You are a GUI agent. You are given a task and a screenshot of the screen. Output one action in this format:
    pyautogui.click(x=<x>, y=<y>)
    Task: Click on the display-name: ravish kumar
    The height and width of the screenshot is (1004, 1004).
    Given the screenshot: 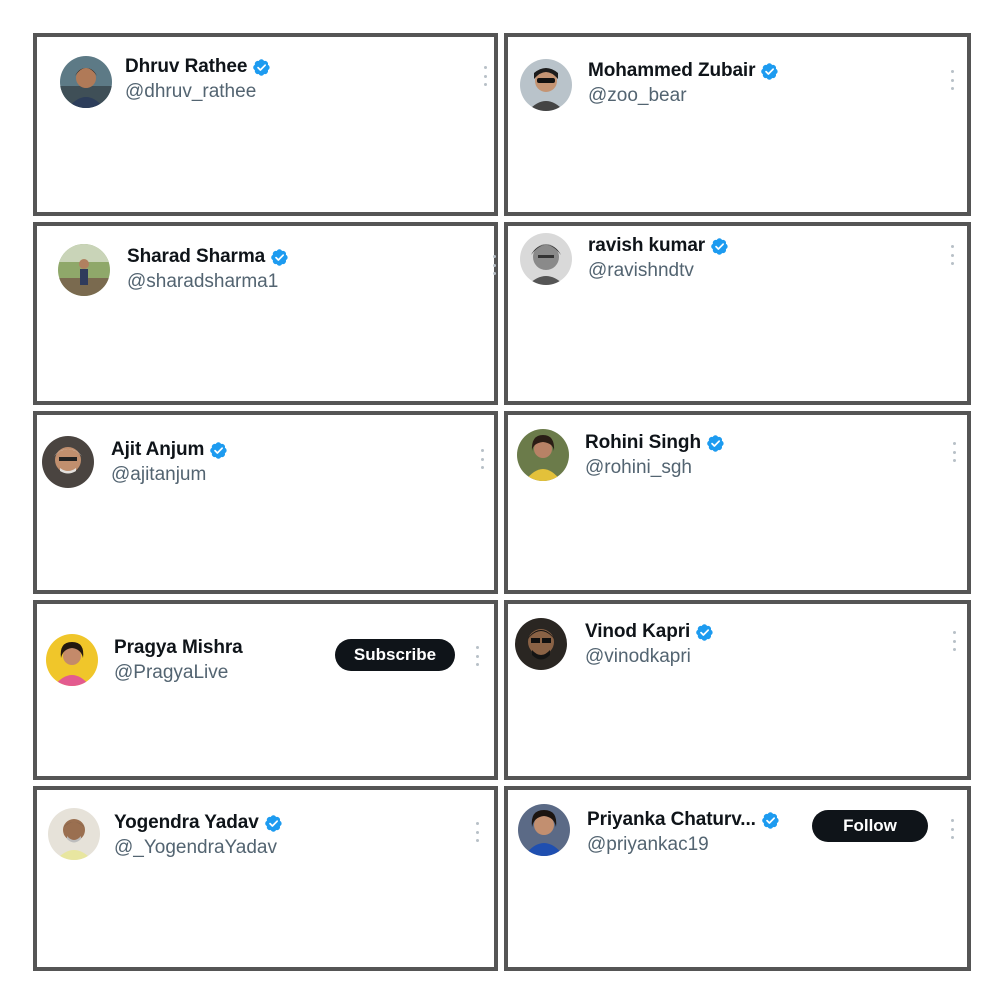 What is the action you would take?
    pyautogui.click(x=646, y=246)
    